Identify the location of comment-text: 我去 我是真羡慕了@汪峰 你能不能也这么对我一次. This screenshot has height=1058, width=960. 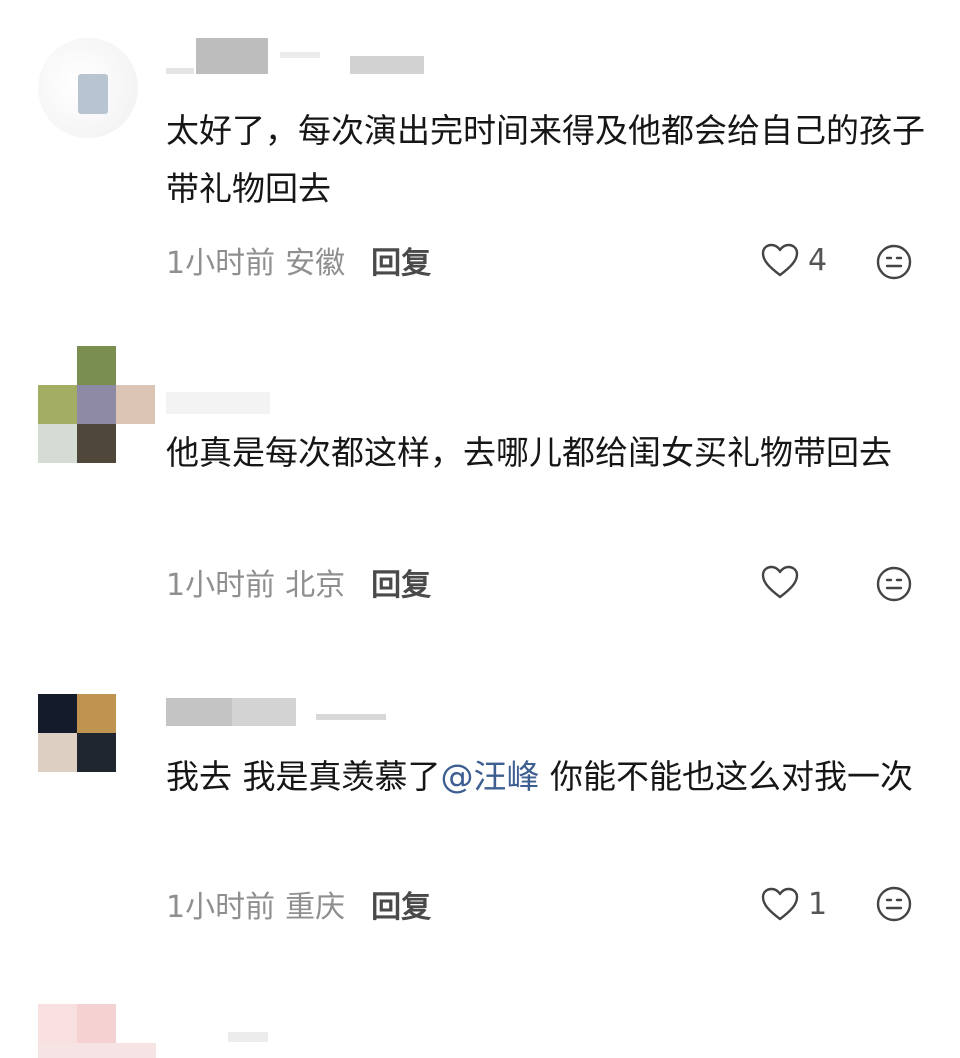
(546, 777).